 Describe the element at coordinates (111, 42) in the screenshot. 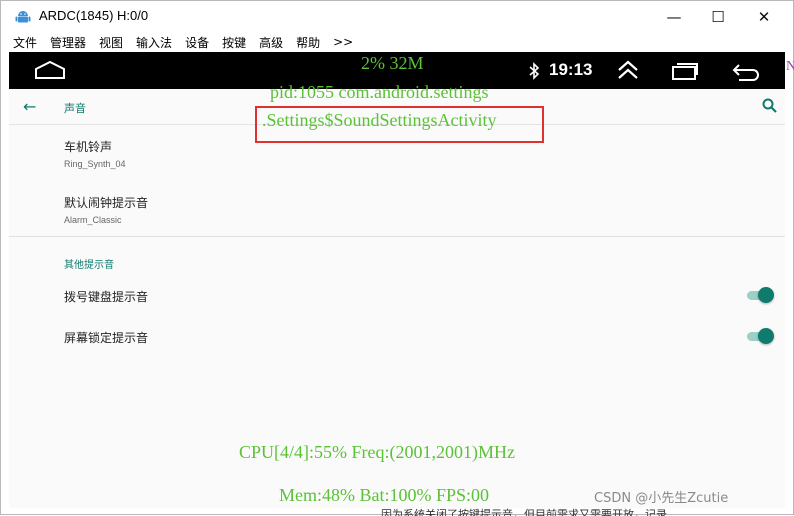

I see `menu-view: 视图` at that location.